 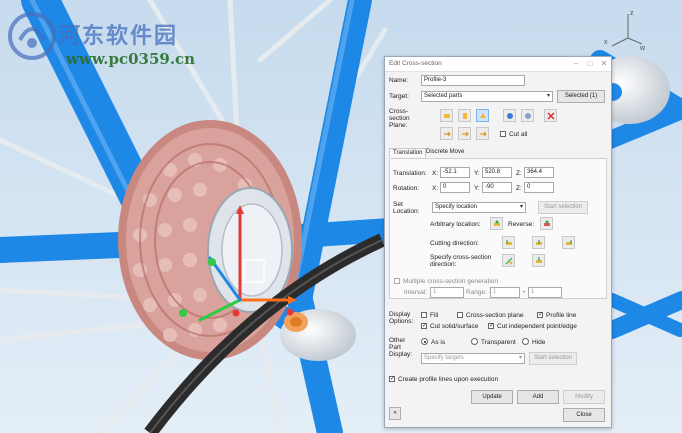 I want to click on rotation-y-input: -90, so click(x=497, y=187).